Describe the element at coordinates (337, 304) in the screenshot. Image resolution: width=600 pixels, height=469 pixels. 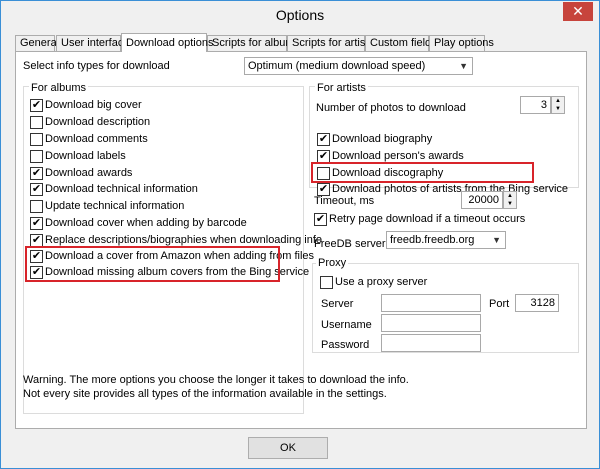
I see `proxy-server-label: Server` at that location.